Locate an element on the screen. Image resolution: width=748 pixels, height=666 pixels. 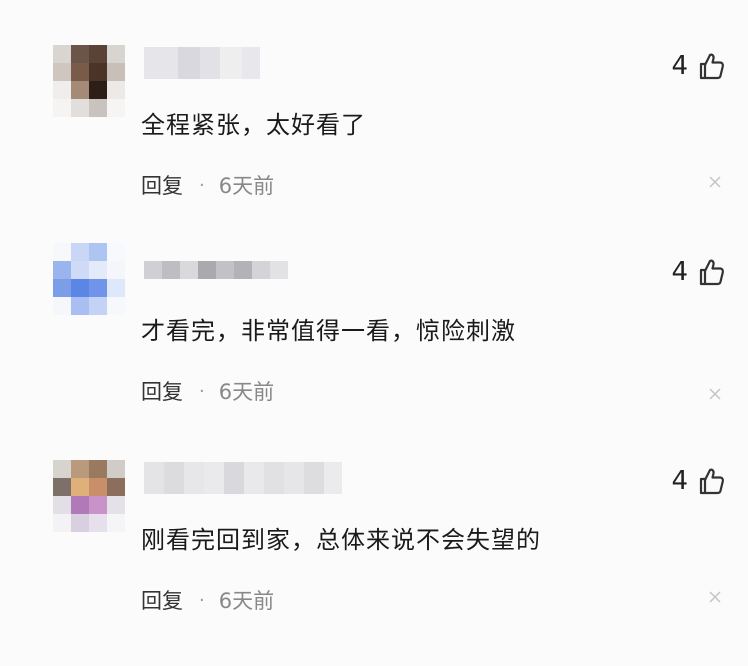
comment-text: 才看完，非常值得一看，惊险刺激 is located at coordinates (328, 331).